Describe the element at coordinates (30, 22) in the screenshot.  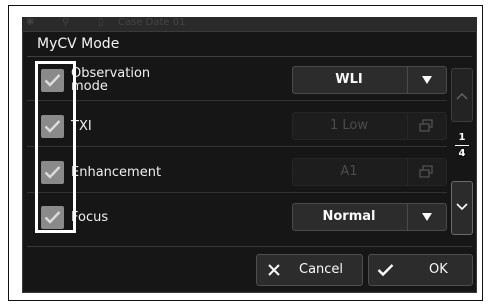
I see `gear-icon: ✱` at that location.